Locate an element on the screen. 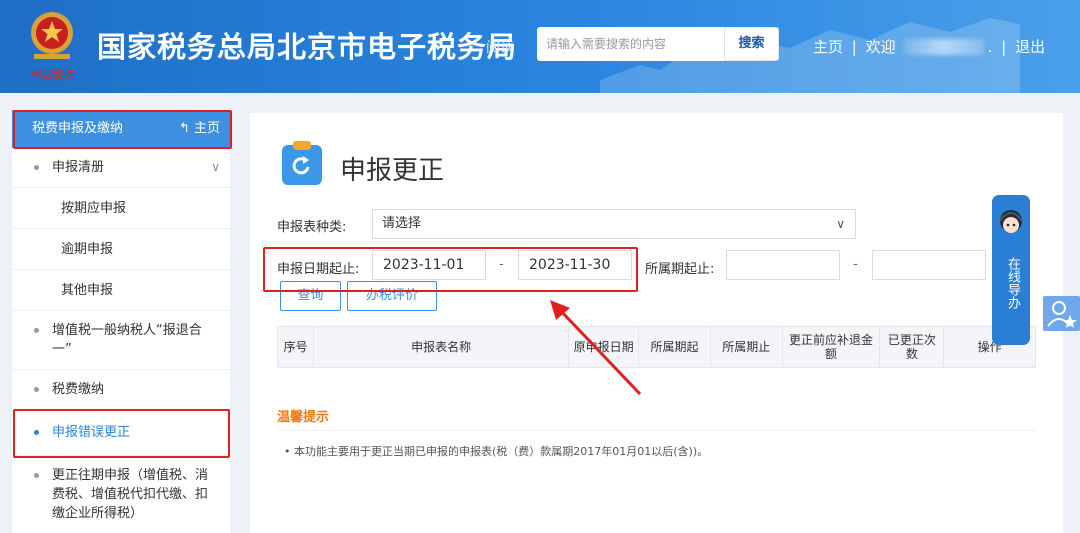 The image size is (1080, 533). site-title: 国家税务总局北京市电子税务局 is located at coordinates (307, 47).